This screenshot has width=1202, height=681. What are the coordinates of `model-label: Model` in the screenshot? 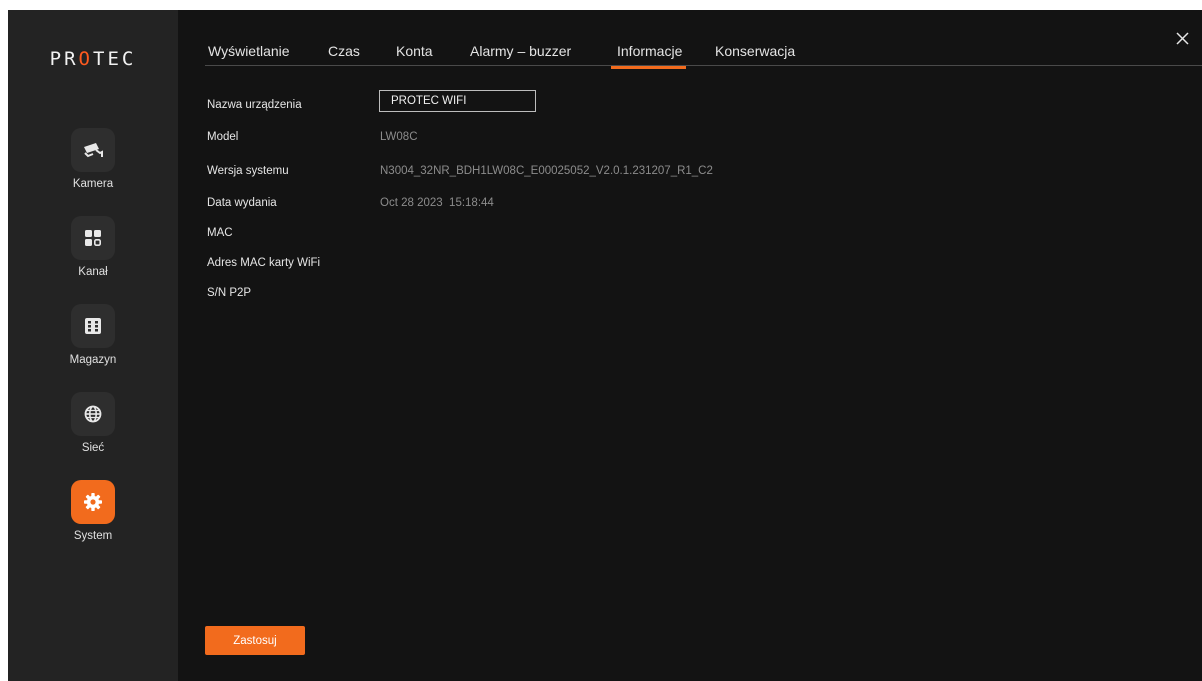 It's located at (223, 137).